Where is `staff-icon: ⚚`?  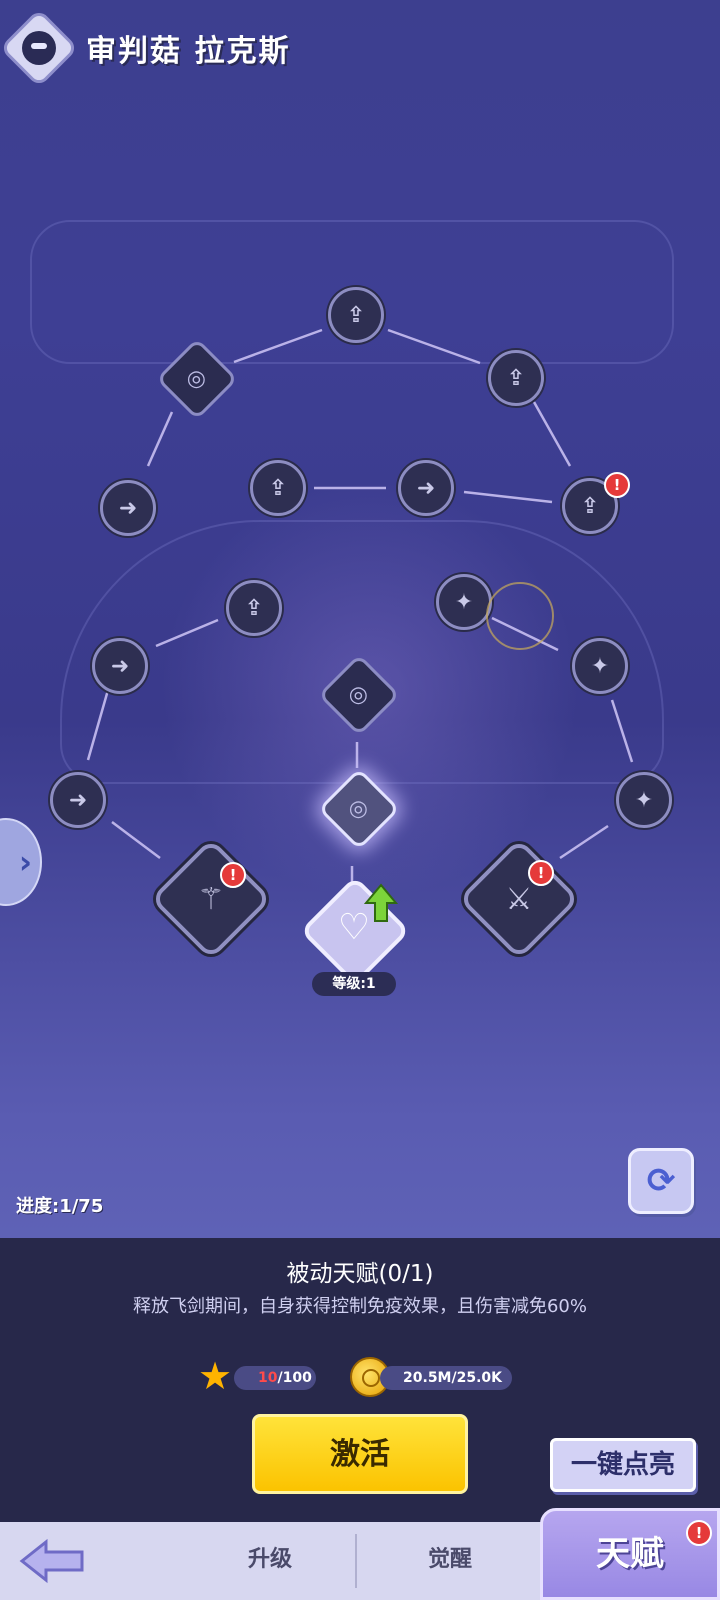
staff-icon: ⚚ is located at coordinates (211, 899).